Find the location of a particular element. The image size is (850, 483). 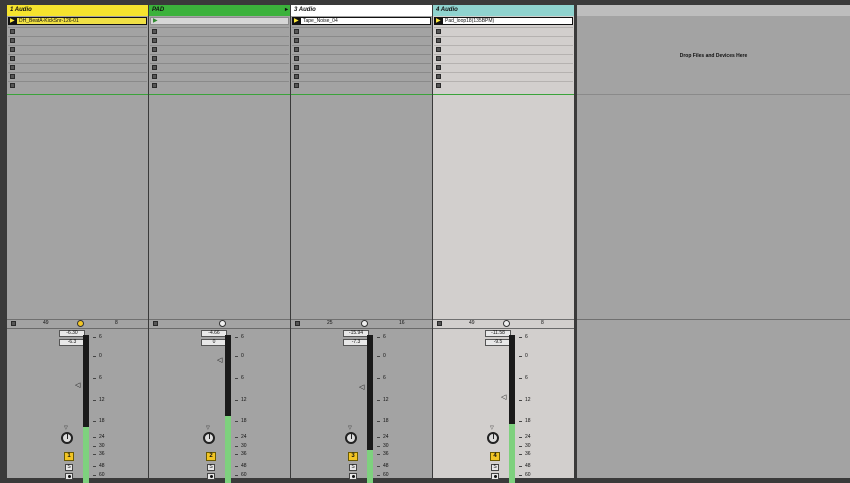

peak-readout: 0 is located at coordinates (214, 342).